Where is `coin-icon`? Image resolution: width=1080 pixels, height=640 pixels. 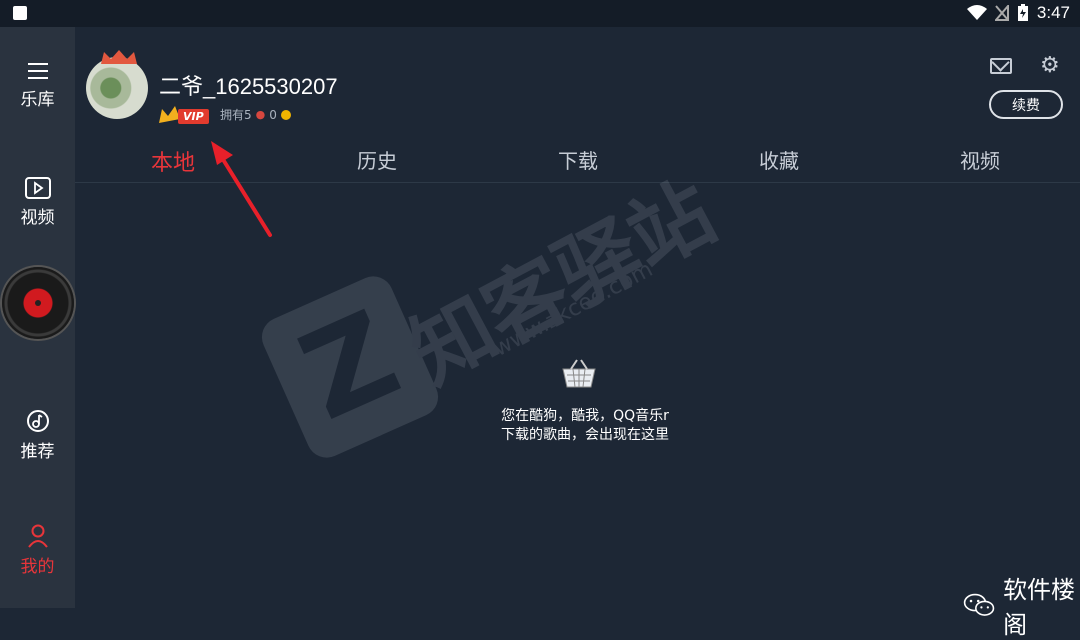 coin-icon is located at coordinates (285, 114).